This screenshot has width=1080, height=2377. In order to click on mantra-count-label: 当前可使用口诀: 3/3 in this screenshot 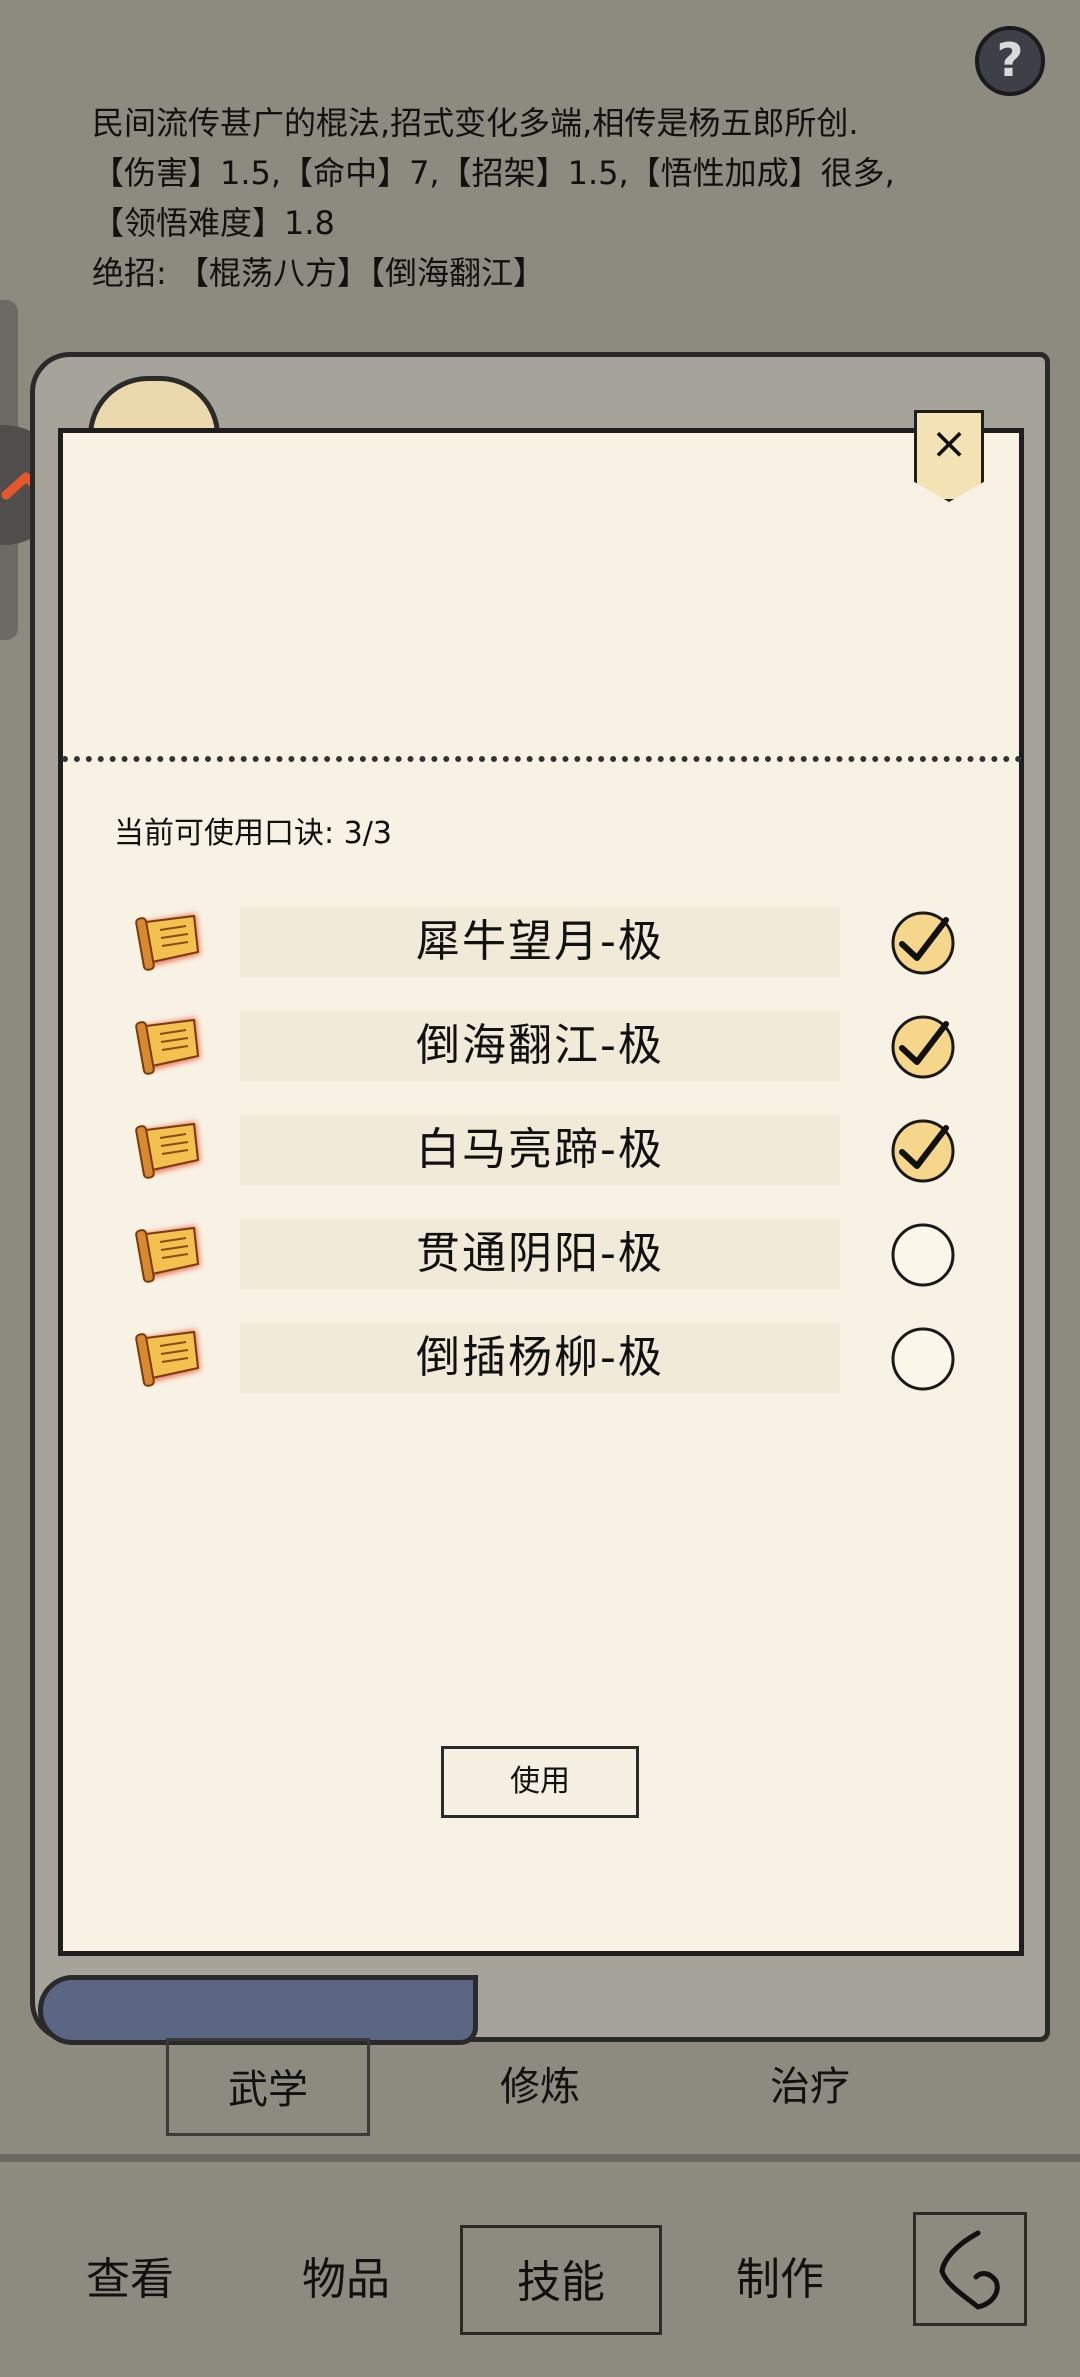, I will do `click(253, 833)`.